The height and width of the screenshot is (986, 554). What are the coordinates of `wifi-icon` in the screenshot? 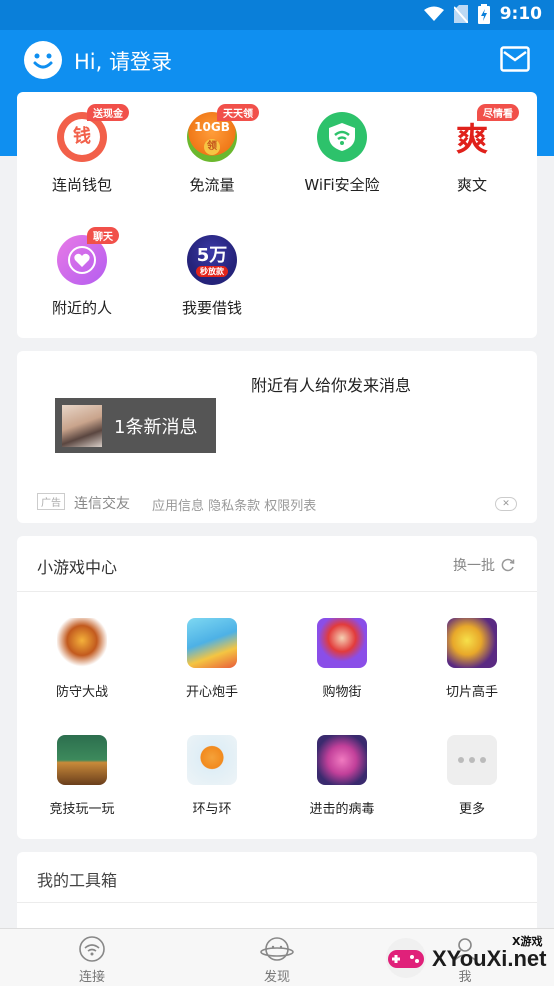 It's located at (92, 949).